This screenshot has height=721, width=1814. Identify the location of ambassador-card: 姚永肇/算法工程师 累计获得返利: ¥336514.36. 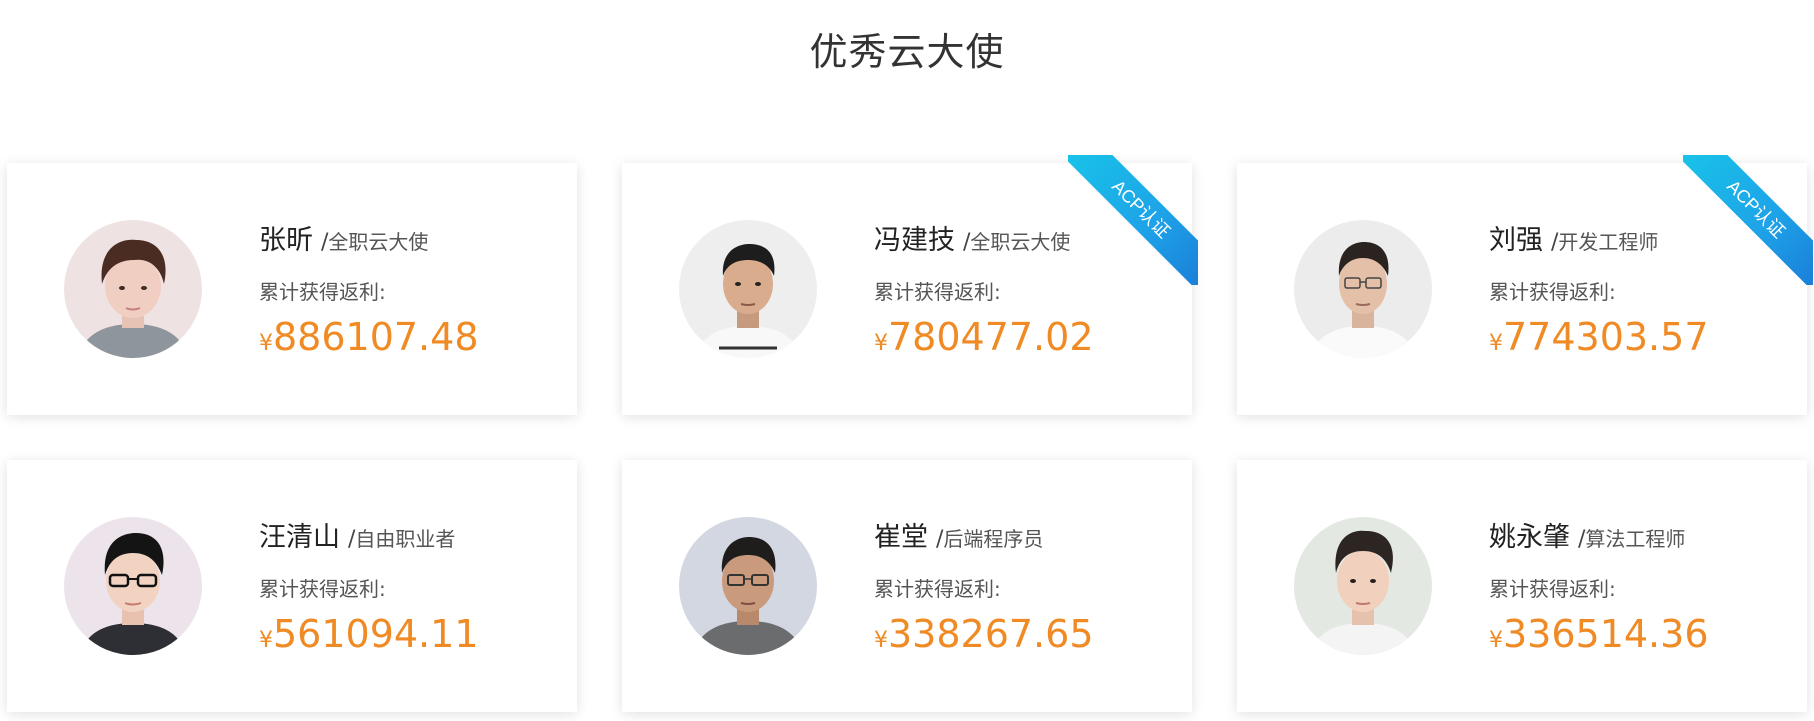
(1522, 586).